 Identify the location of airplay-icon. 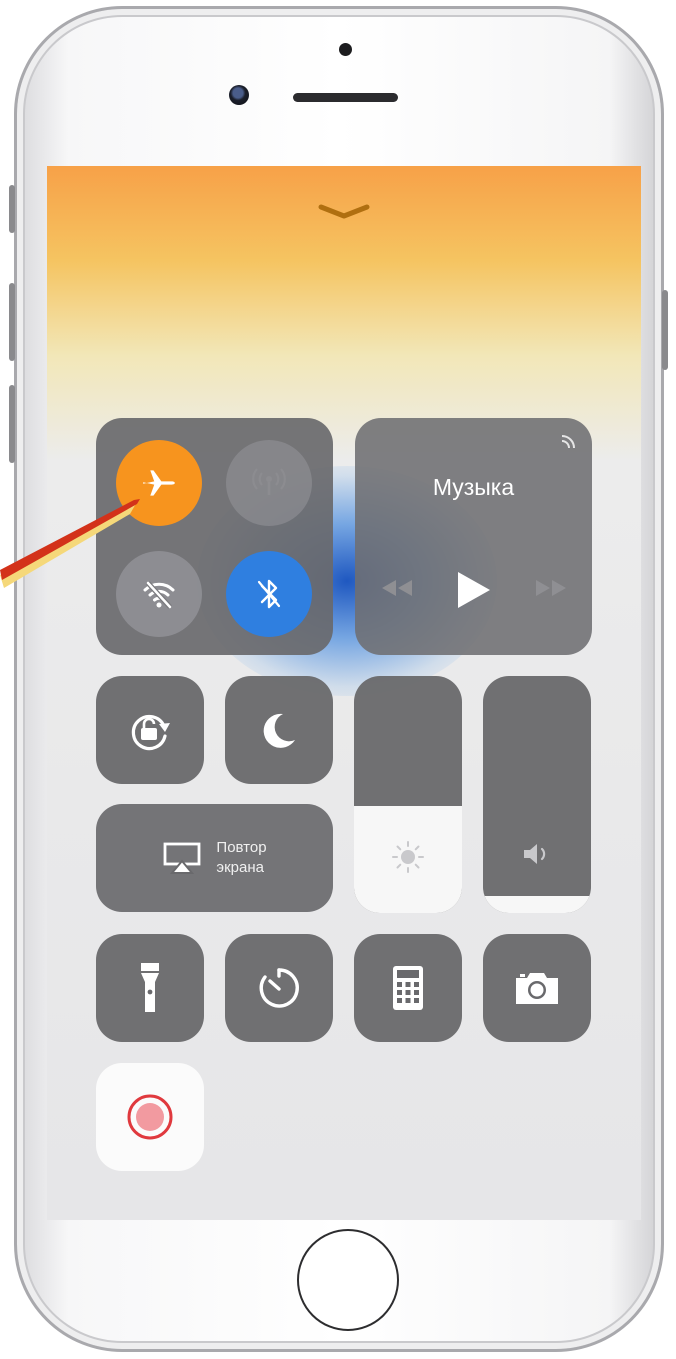
(567, 443).